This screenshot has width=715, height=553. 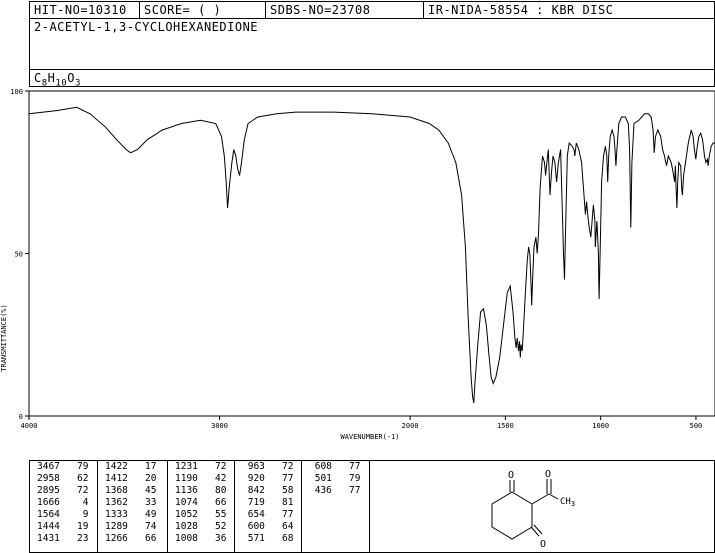 I want to click on peak-row: 571 68, so click(x=268, y=538).